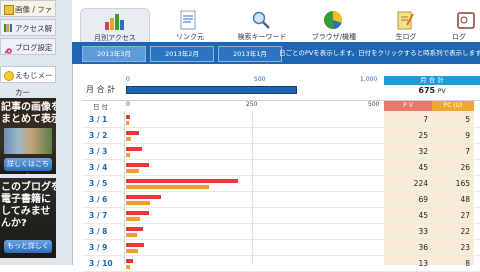  I want to click on month-button: 2013年2月, so click(182, 54).